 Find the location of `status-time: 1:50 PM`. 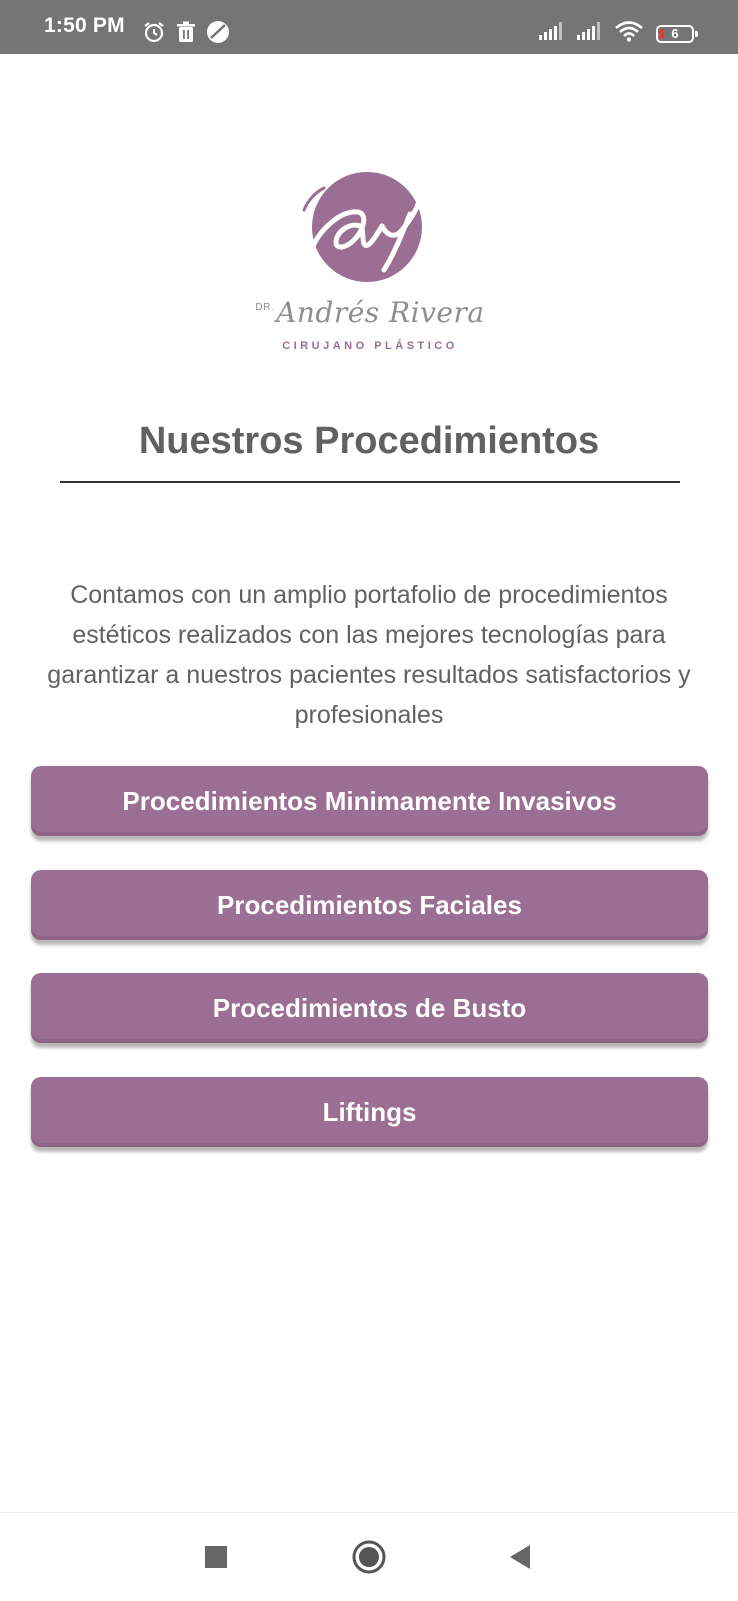

status-time: 1:50 PM is located at coordinates (84, 25).